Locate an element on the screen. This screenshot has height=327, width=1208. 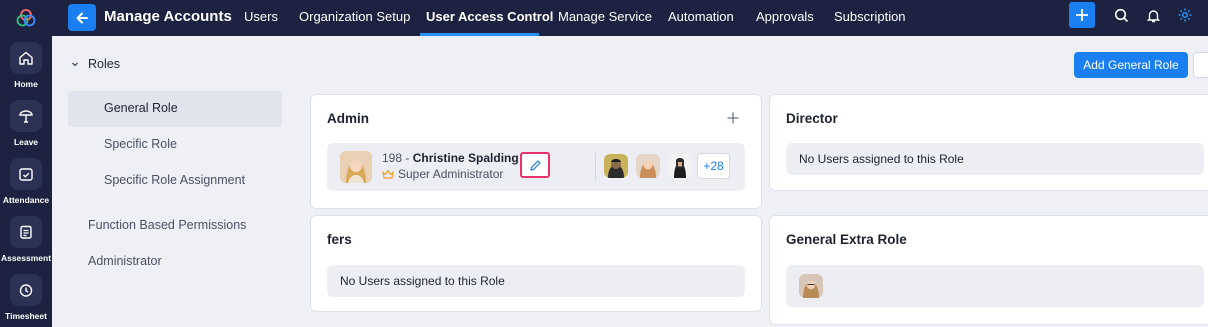
crown-icon is located at coordinates (388, 174).